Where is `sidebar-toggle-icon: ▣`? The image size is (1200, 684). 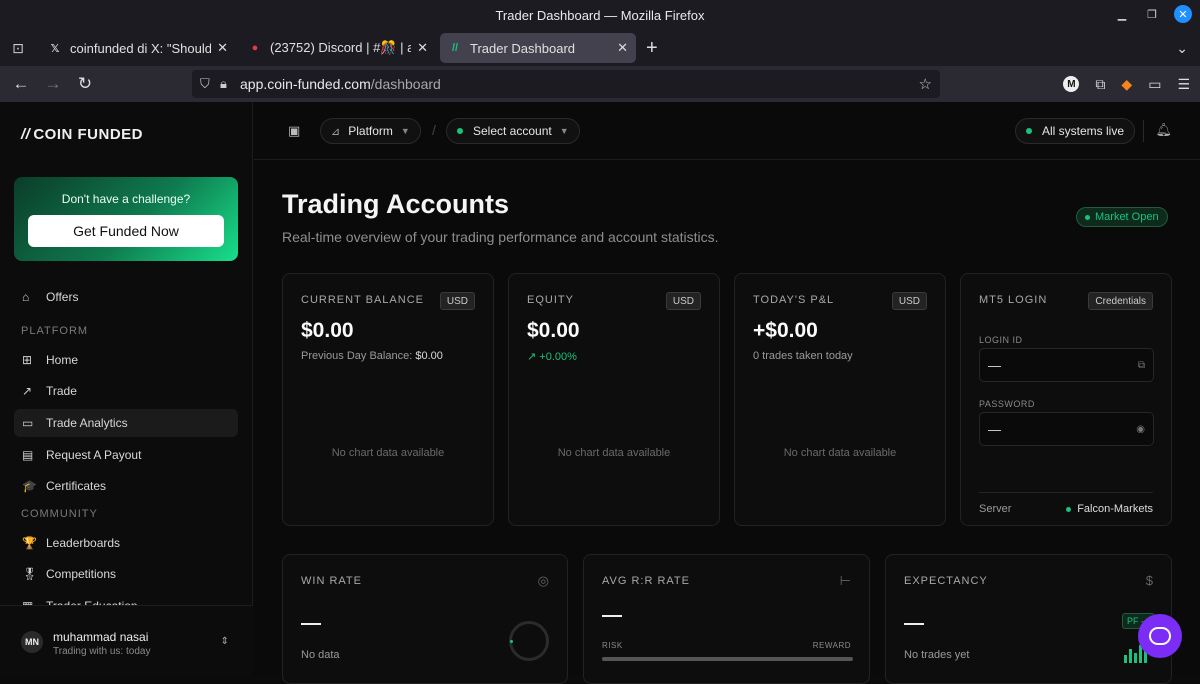 sidebar-toggle-icon: ▣ is located at coordinates (294, 131).